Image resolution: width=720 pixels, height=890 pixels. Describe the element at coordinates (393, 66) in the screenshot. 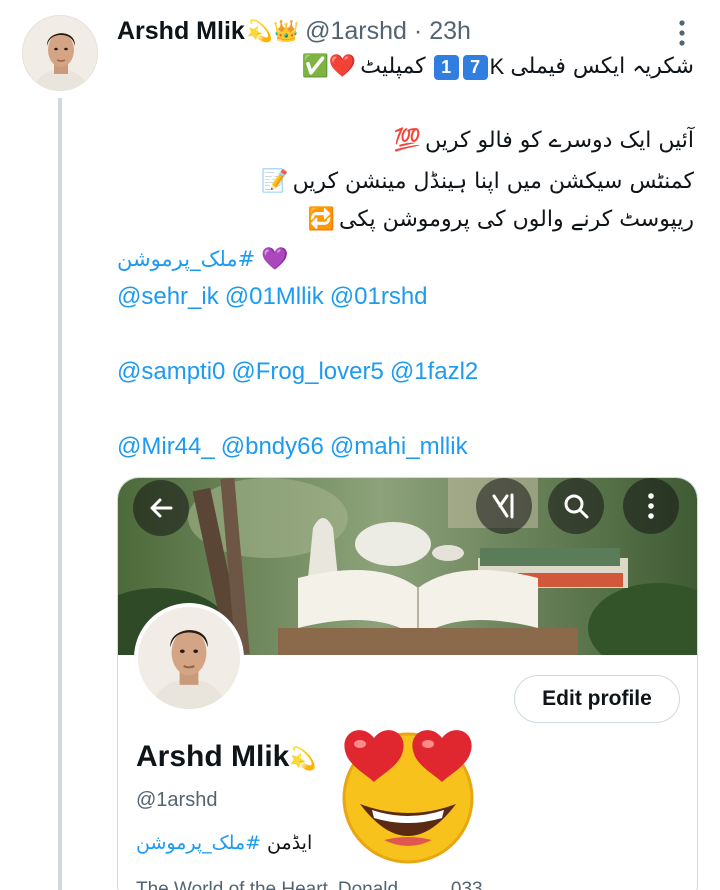

I see `line1-word: کمپلیٹ` at that location.